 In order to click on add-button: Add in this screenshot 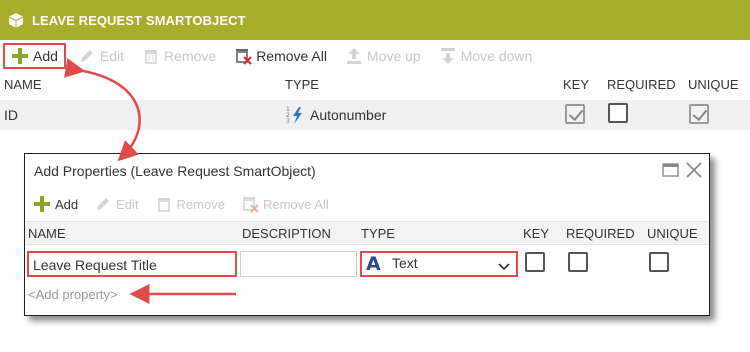, I will do `click(34, 56)`.